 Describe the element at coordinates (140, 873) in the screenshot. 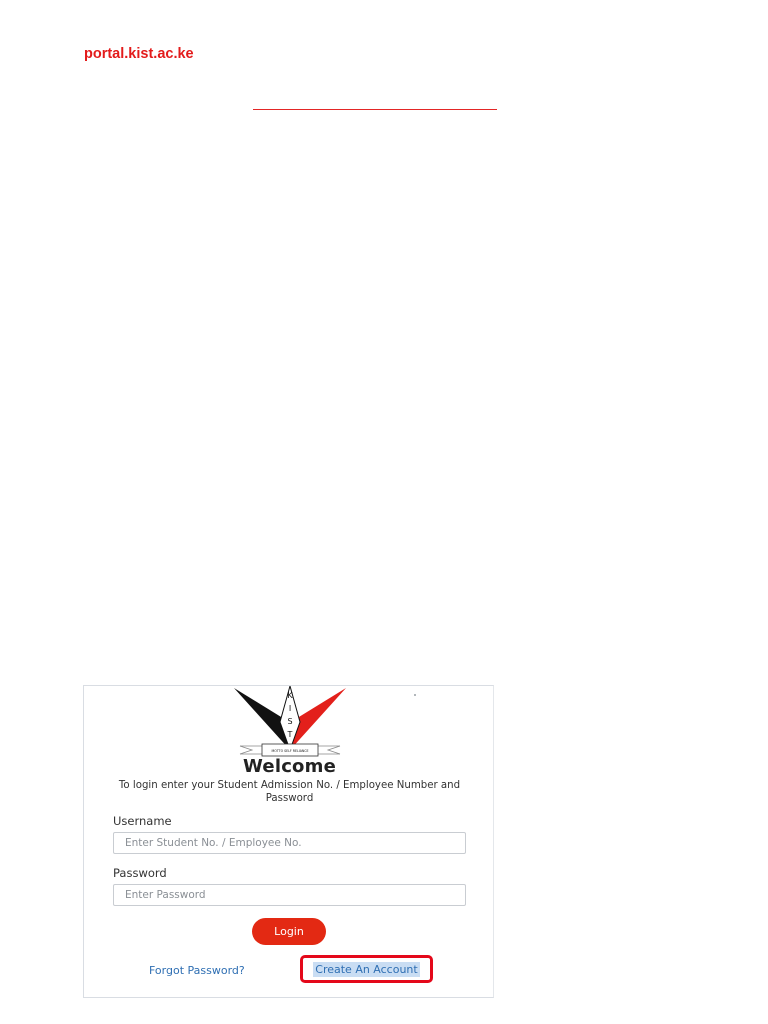

I see `password-label: Password` at that location.